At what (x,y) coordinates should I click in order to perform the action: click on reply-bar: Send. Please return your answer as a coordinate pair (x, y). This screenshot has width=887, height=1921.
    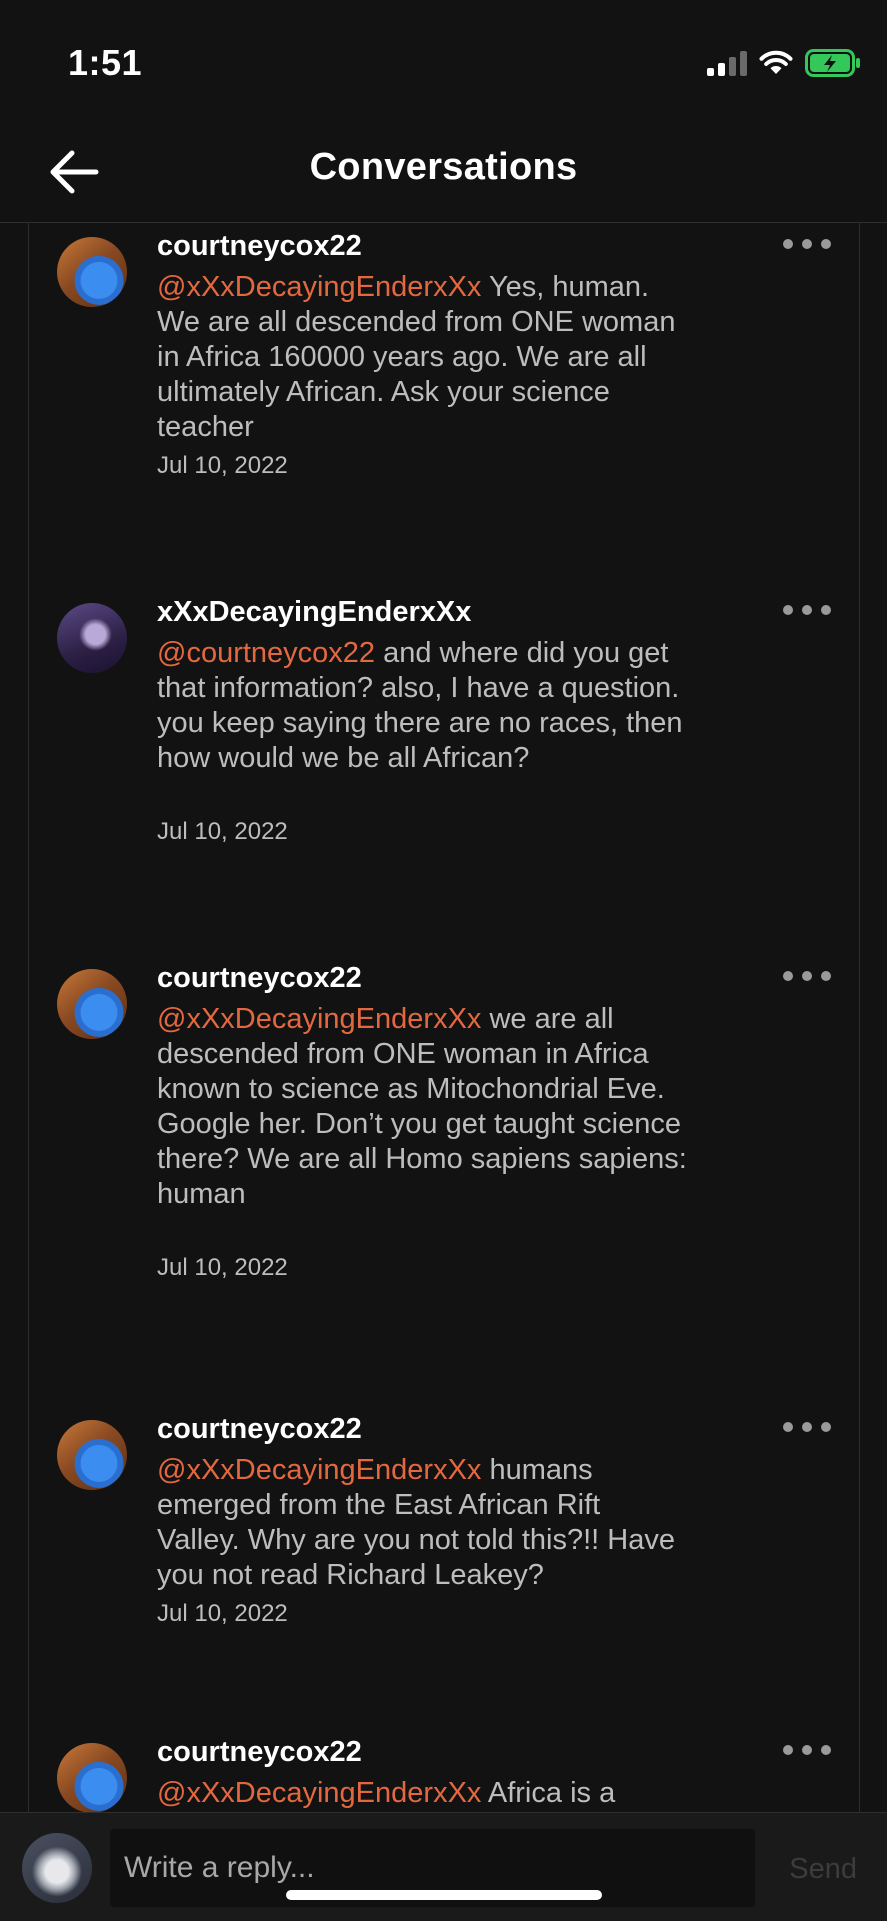
    Looking at the image, I should click on (443, 1866).